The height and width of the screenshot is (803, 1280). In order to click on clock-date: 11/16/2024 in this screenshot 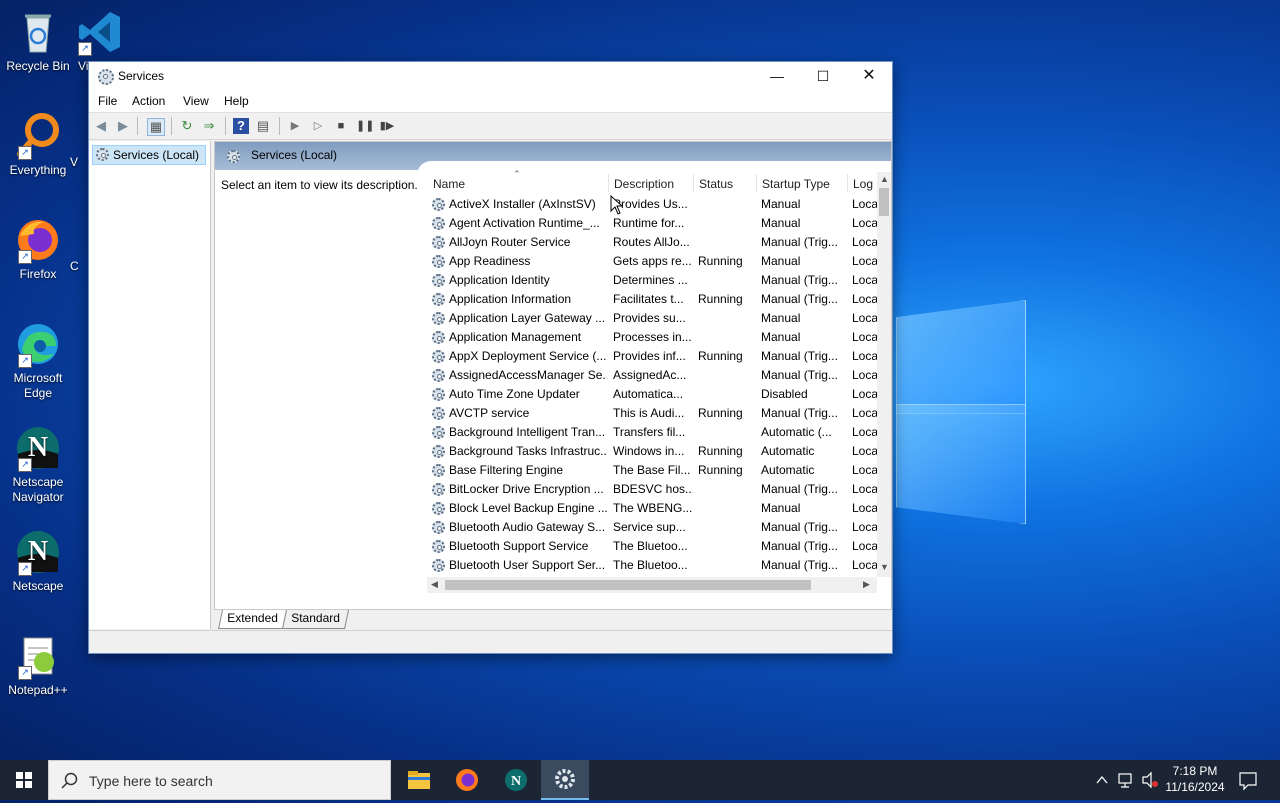, I will do `click(1195, 787)`.